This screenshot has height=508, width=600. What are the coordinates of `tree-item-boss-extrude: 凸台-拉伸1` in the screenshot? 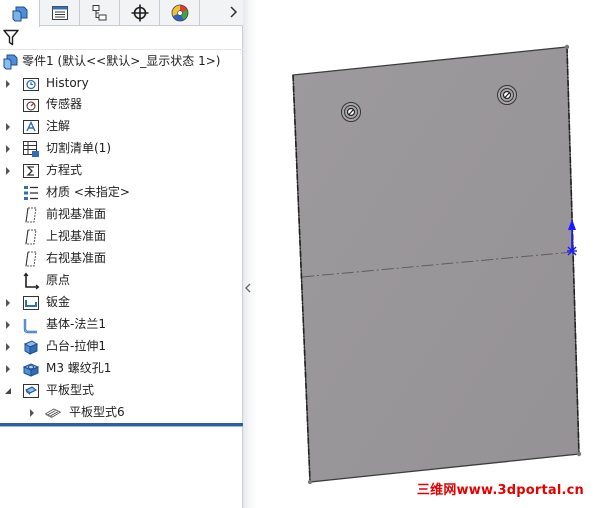 It's located at (121, 346).